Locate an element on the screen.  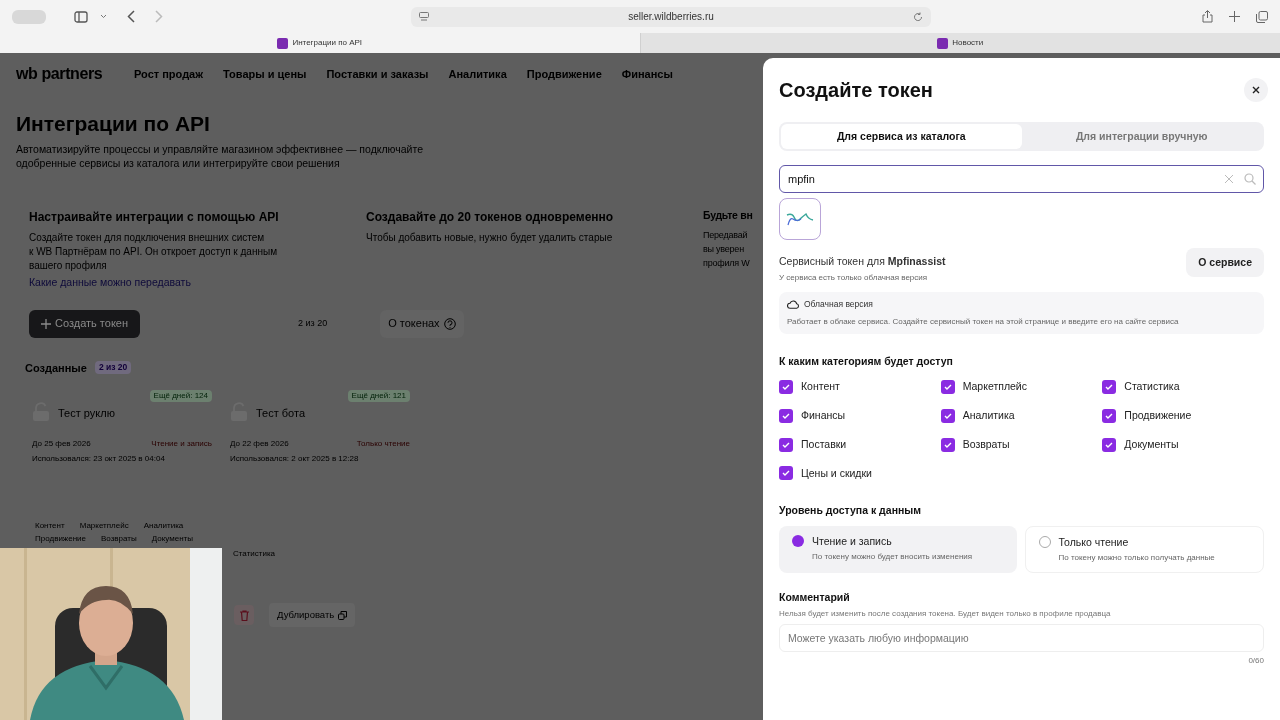
option-hint: По токену можно будет вносить изменения is located at coordinates (892, 557).